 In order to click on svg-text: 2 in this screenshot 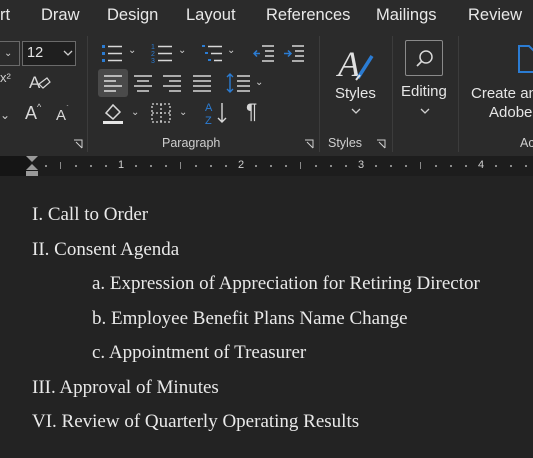, I will do `click(153, 54)`.